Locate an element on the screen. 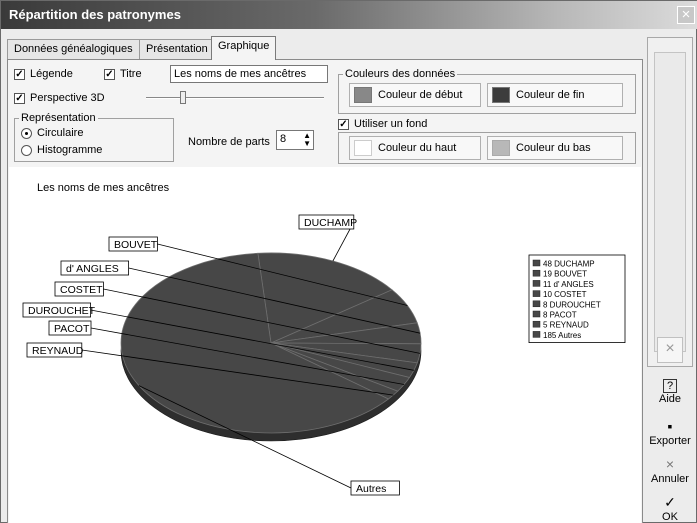 Image resolution: width=697 pixels, height=523 pixels. sidebar-scroll-track is located at coordinates (670, 202).